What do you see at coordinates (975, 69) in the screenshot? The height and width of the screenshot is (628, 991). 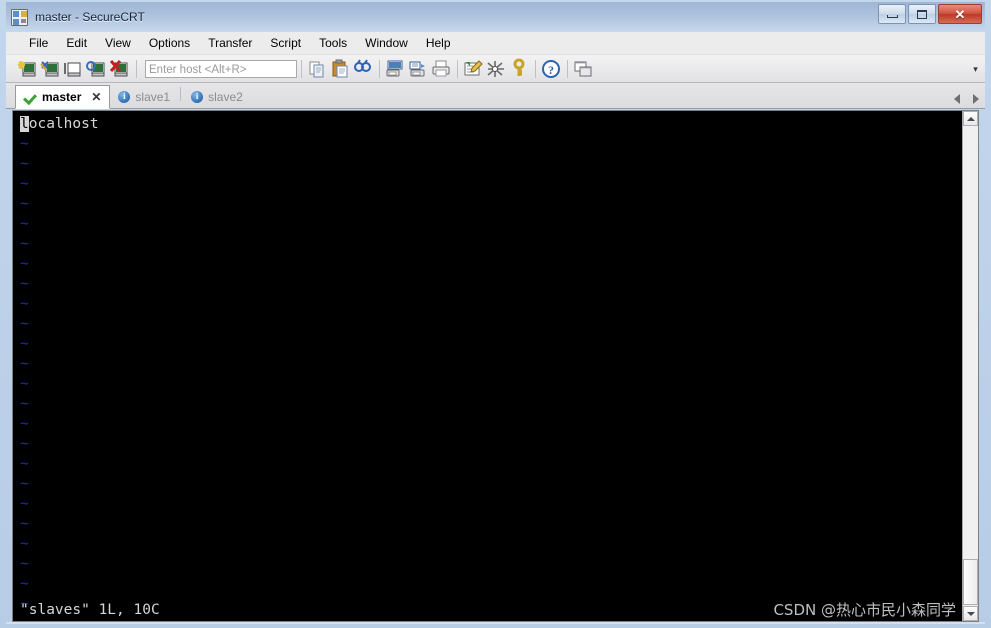 I see `toolbar-overflow-button: ▾` at bounding box center [975, 69].